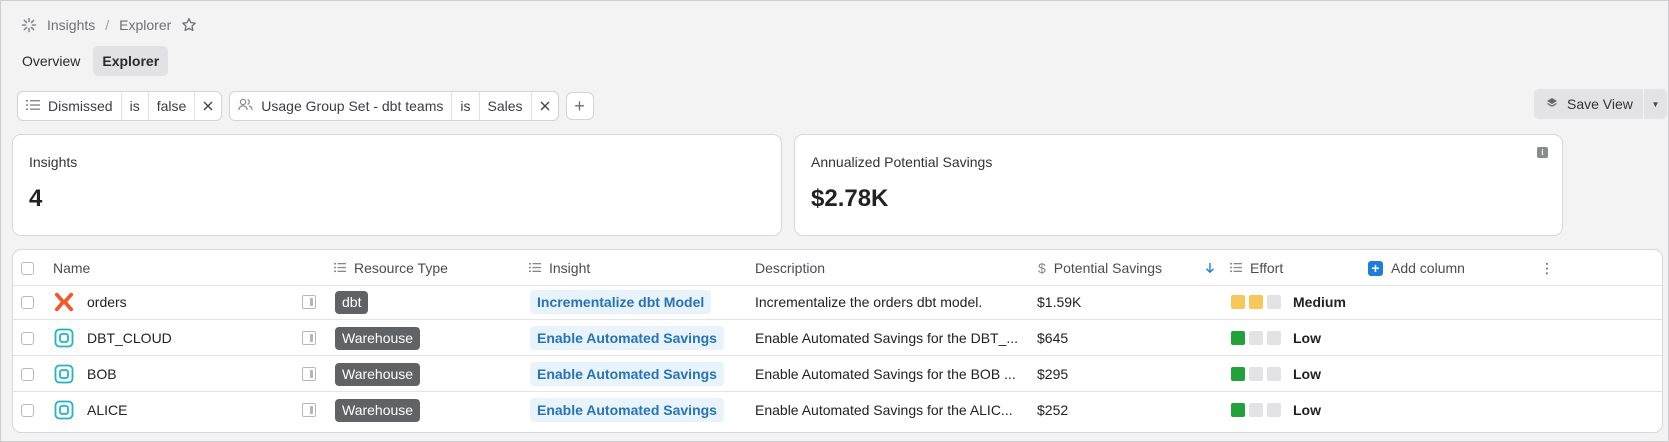 The width and height of the screenshot is (1669, 442). I want to click on panel-icon, so click(309, 374).